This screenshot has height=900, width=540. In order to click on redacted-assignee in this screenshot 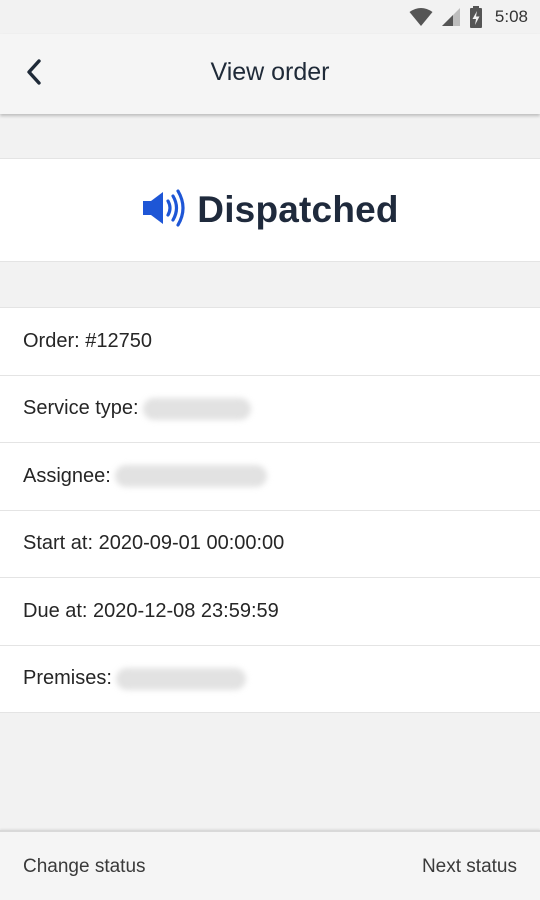, I will do `click(190, 476)`.